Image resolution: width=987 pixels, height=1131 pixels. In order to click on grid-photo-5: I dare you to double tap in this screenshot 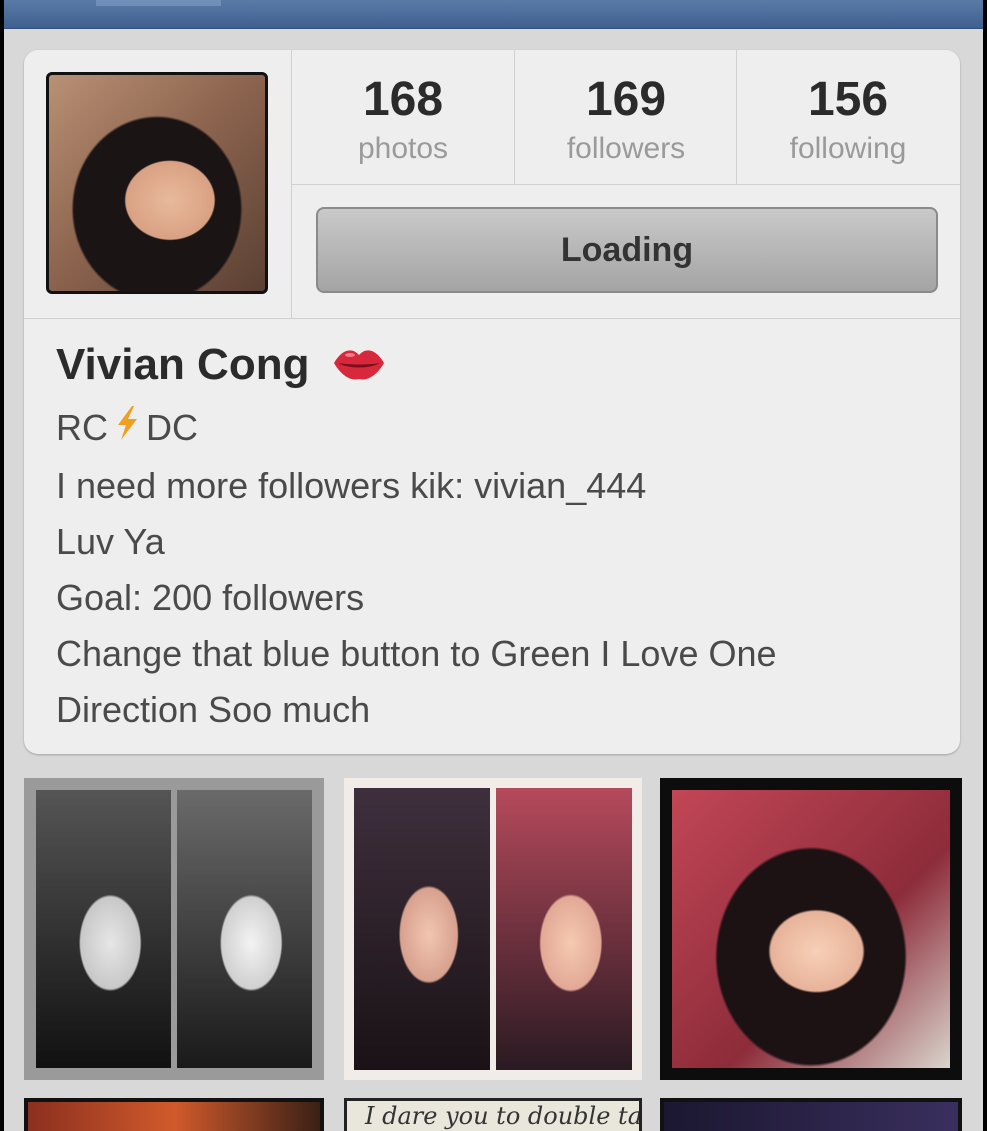, I will do `click(493, 1114)`.